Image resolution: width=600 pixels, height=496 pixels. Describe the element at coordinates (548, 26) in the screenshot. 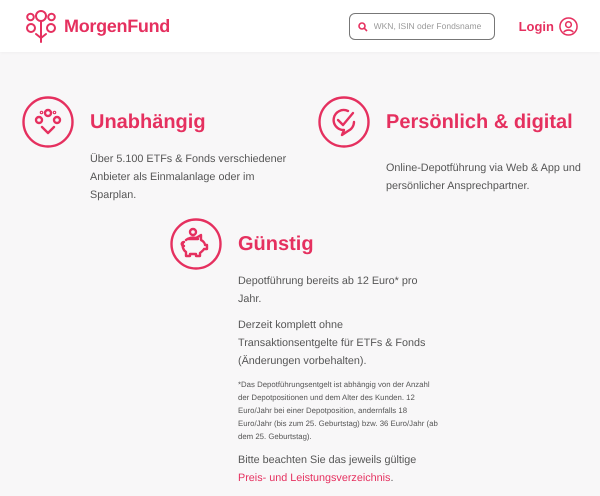

I see `login-link: Login` at that location.